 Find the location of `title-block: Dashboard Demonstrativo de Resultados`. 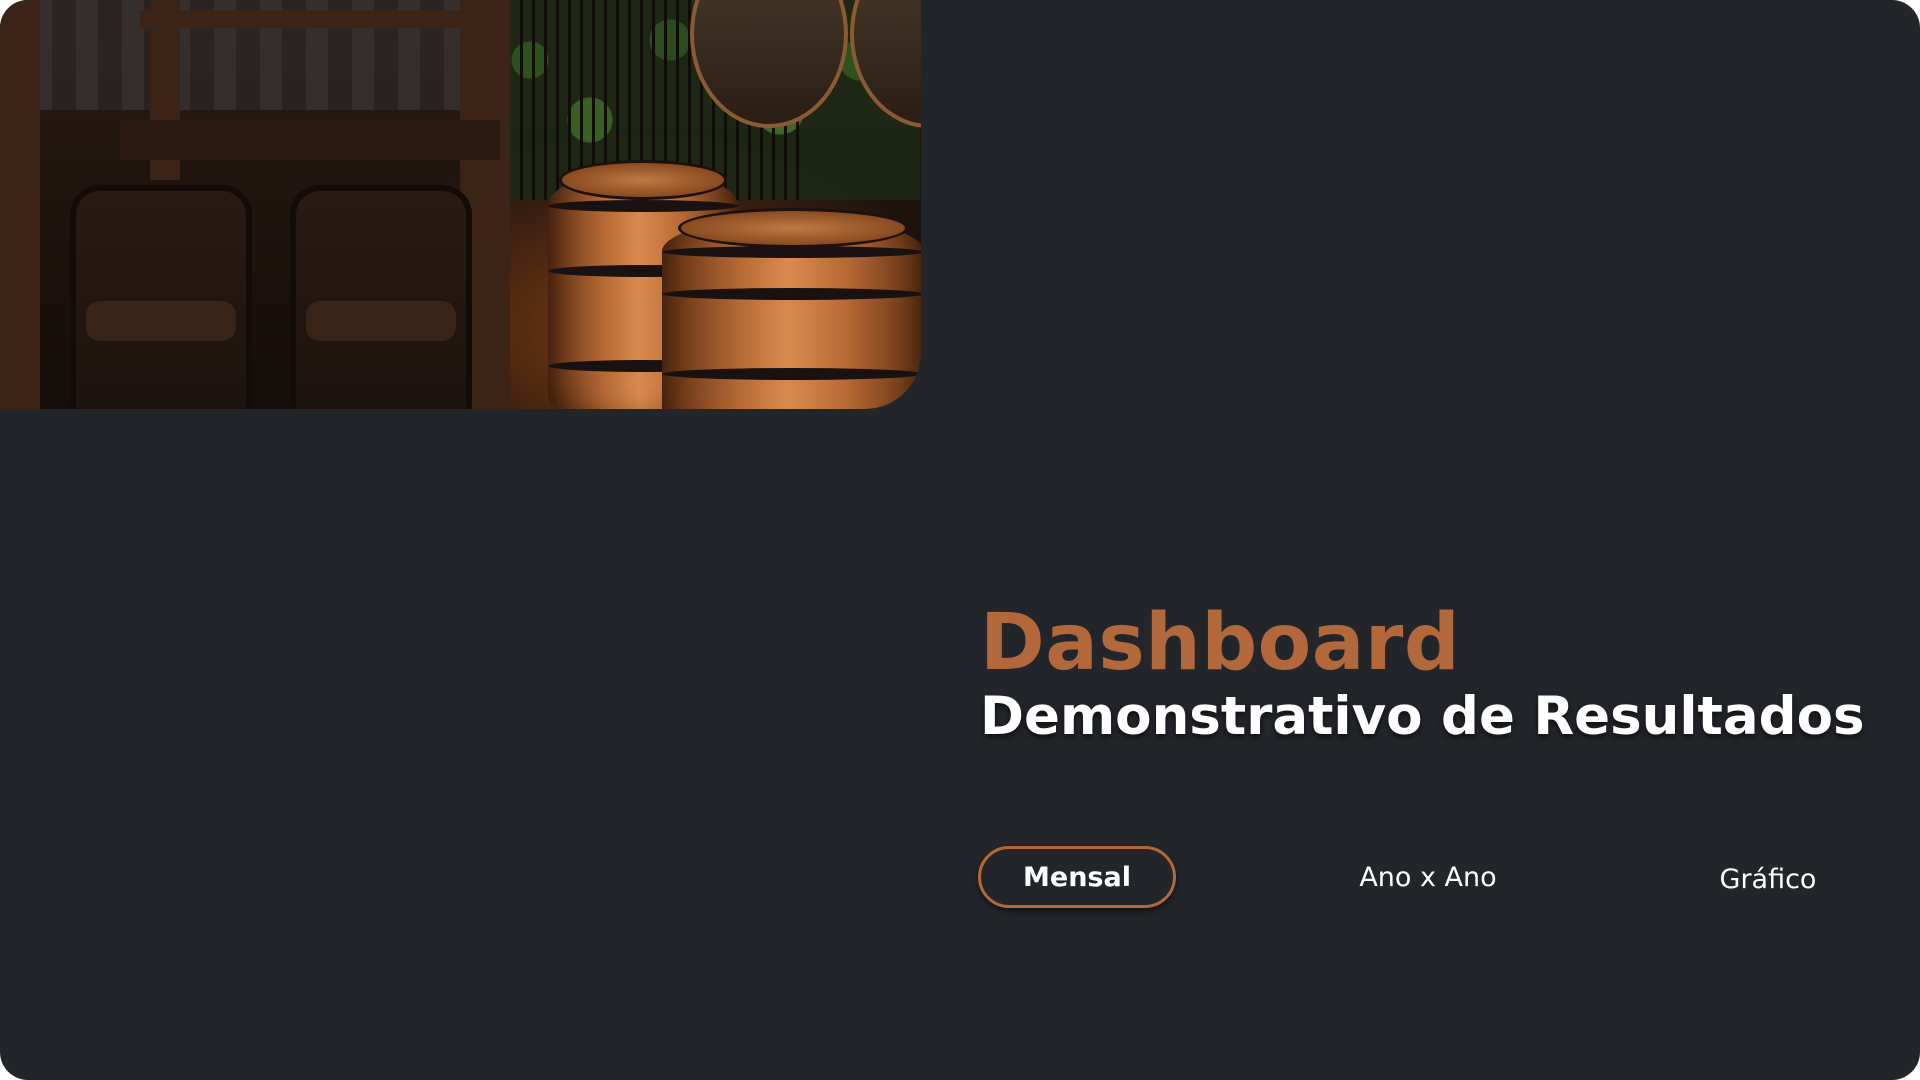

title-block: Dashboard Demonstrativo de Resultados is located at coordinates (1430, 674).